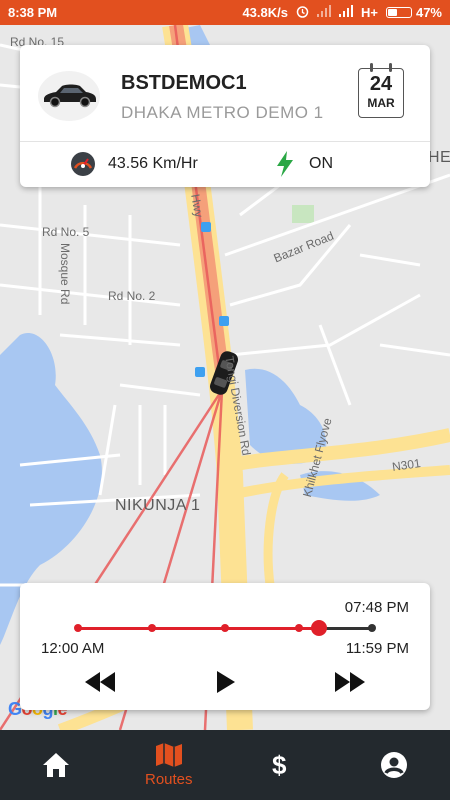  I want to click on date-day: 24, so click(381, 84).